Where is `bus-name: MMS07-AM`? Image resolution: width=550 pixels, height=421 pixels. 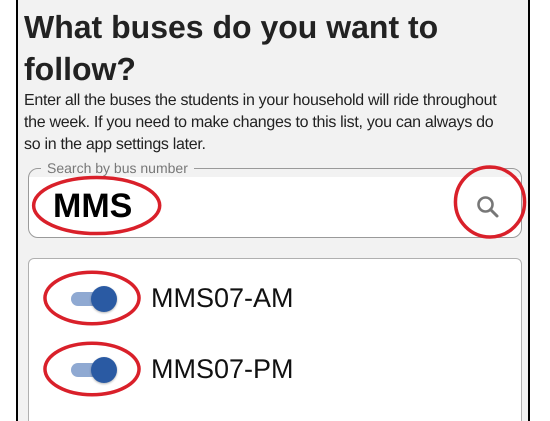
bus-name: MMS07-AM is located at coordinates (222, 298).